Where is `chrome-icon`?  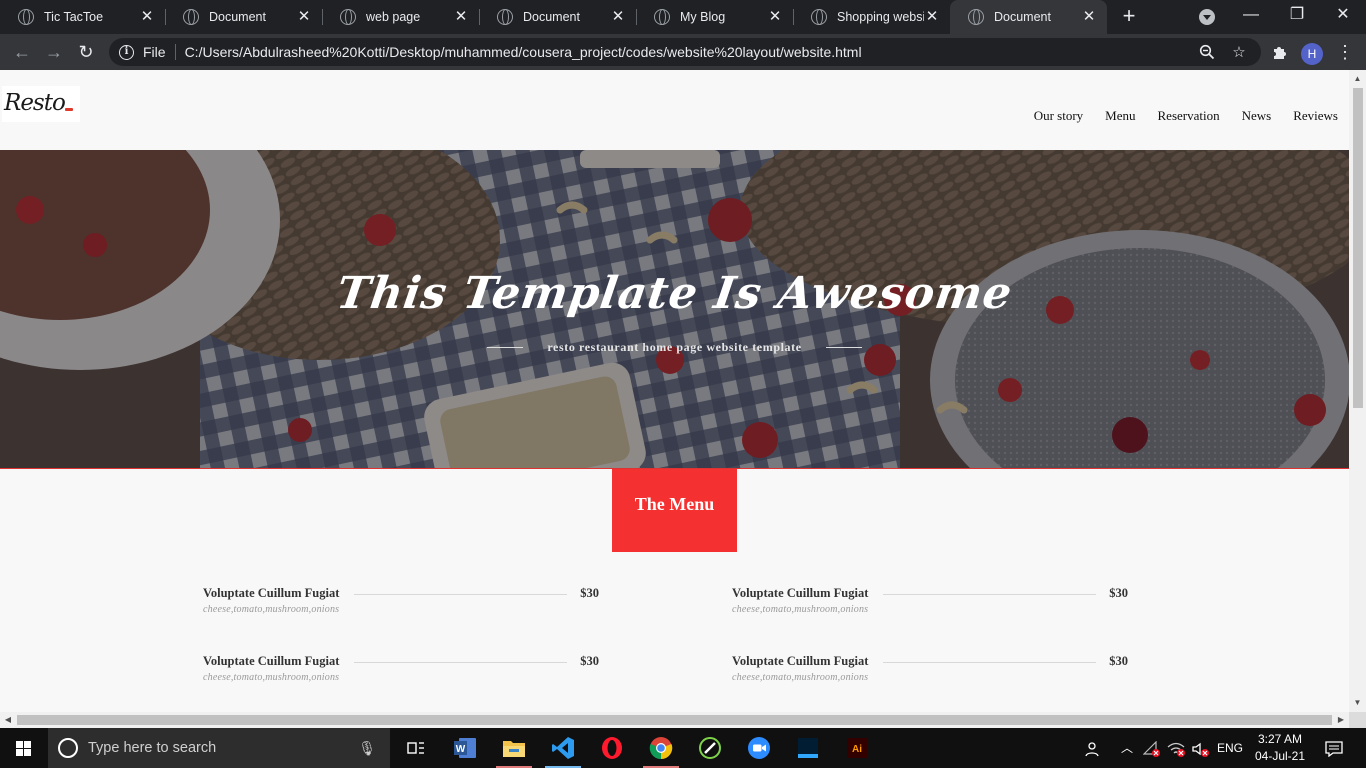
chrome-icon is located at coordinates (661, 748).